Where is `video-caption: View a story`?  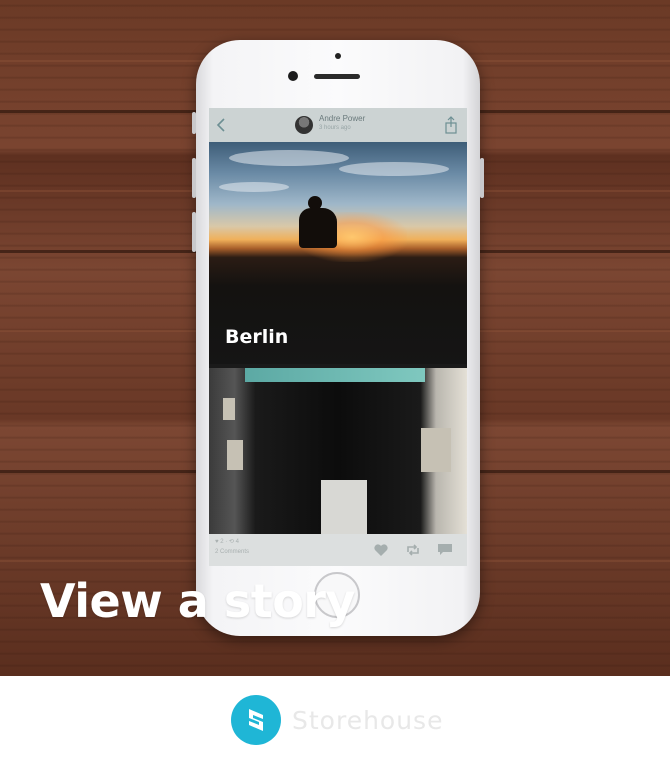 video-caption: View a story is located at coordinates (197, 601).